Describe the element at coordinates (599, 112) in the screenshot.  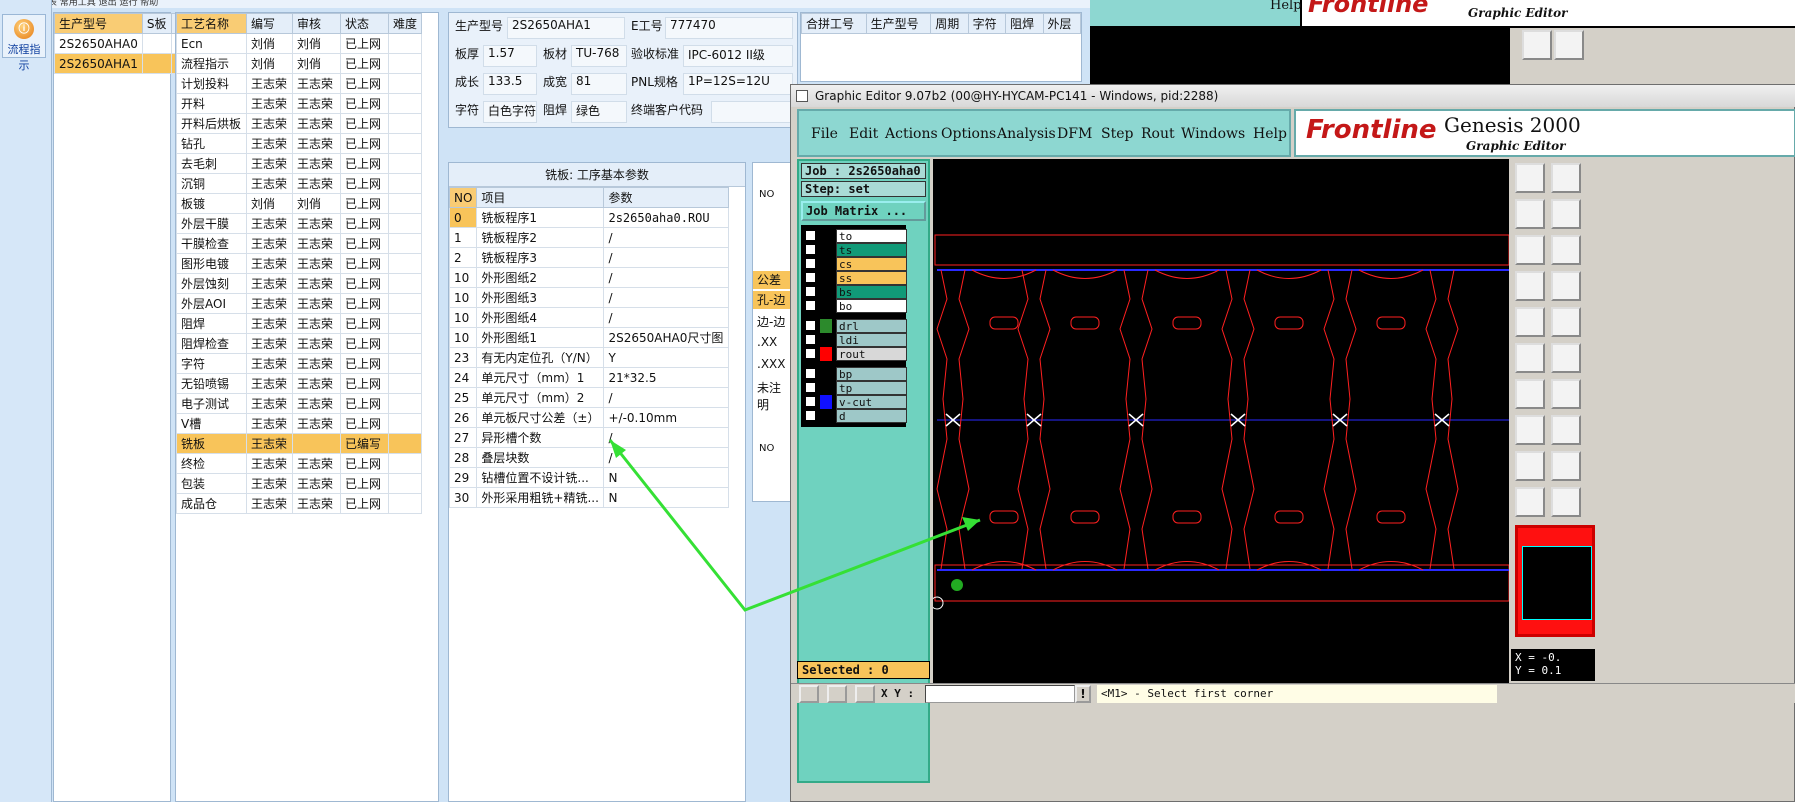
I see `mask-field: 绿色` at that location.